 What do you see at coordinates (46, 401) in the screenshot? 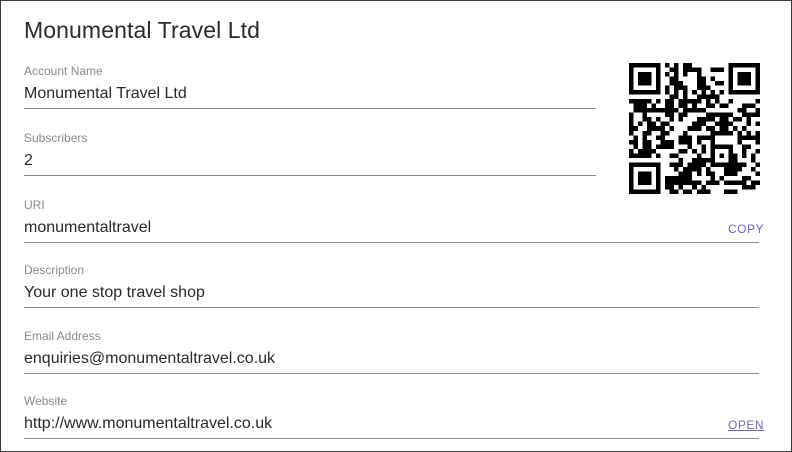
I see `website-label: Website` at bounding box center [46, 401].